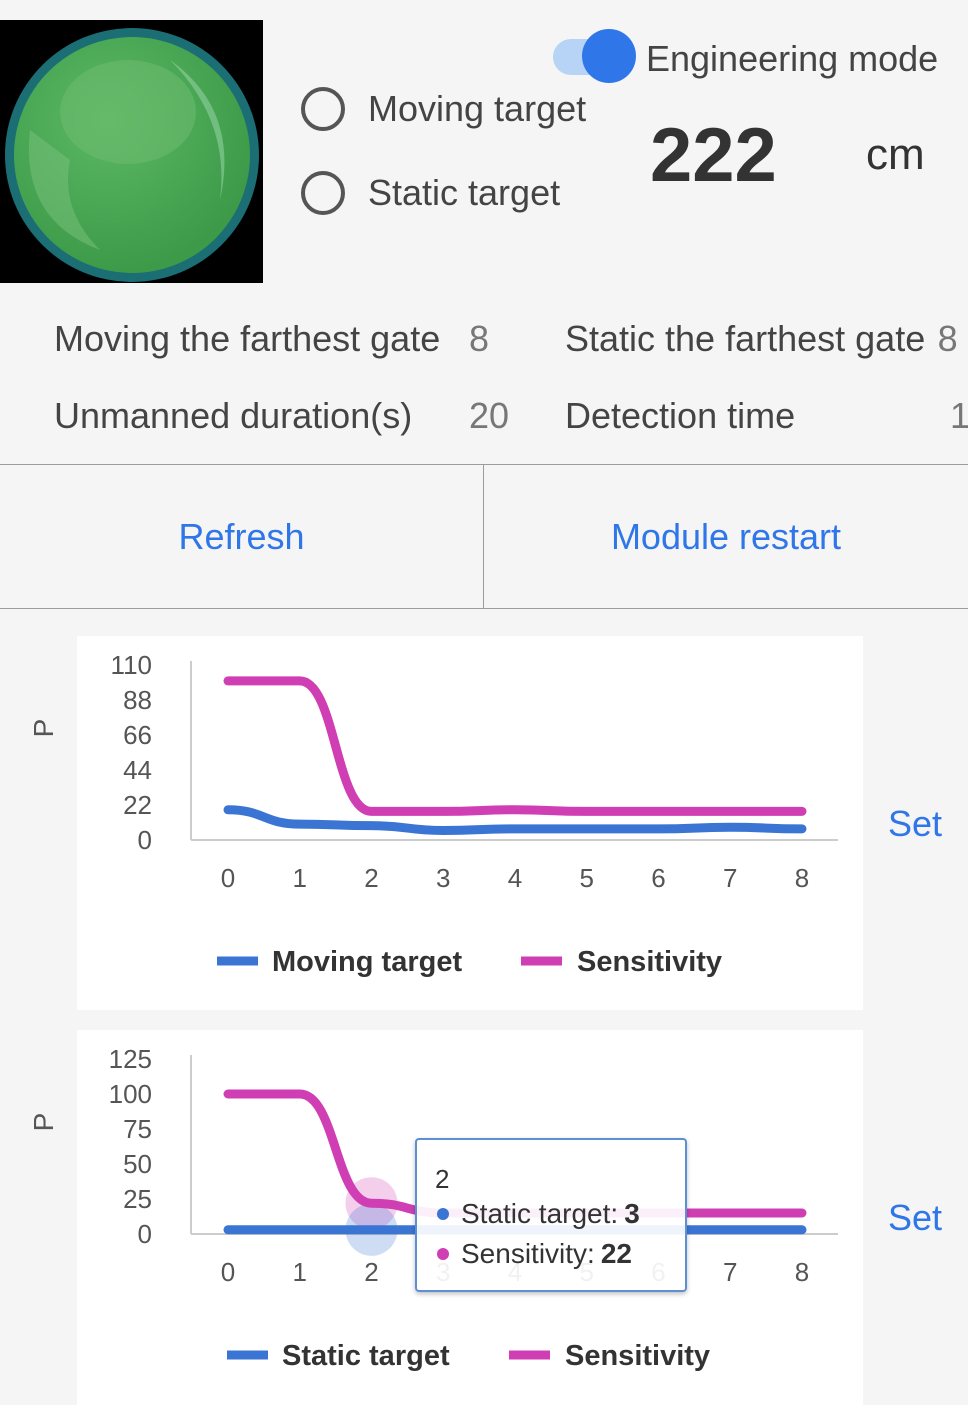 Image resolution: width=968 pixels, height=1405 pixels. What do you see at coordinates (130, 1094) in the screenshot?
I see `y-tick-label: 100` at bounding box center [130, 1094].